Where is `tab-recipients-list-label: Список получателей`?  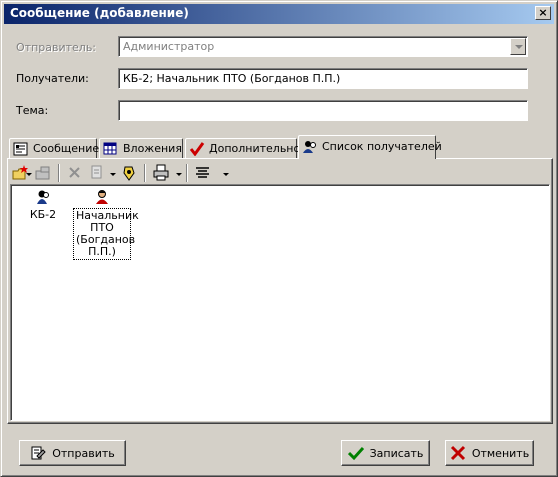 tab-recipients-list-label: Список получателей is located at coordinates (382, 146).